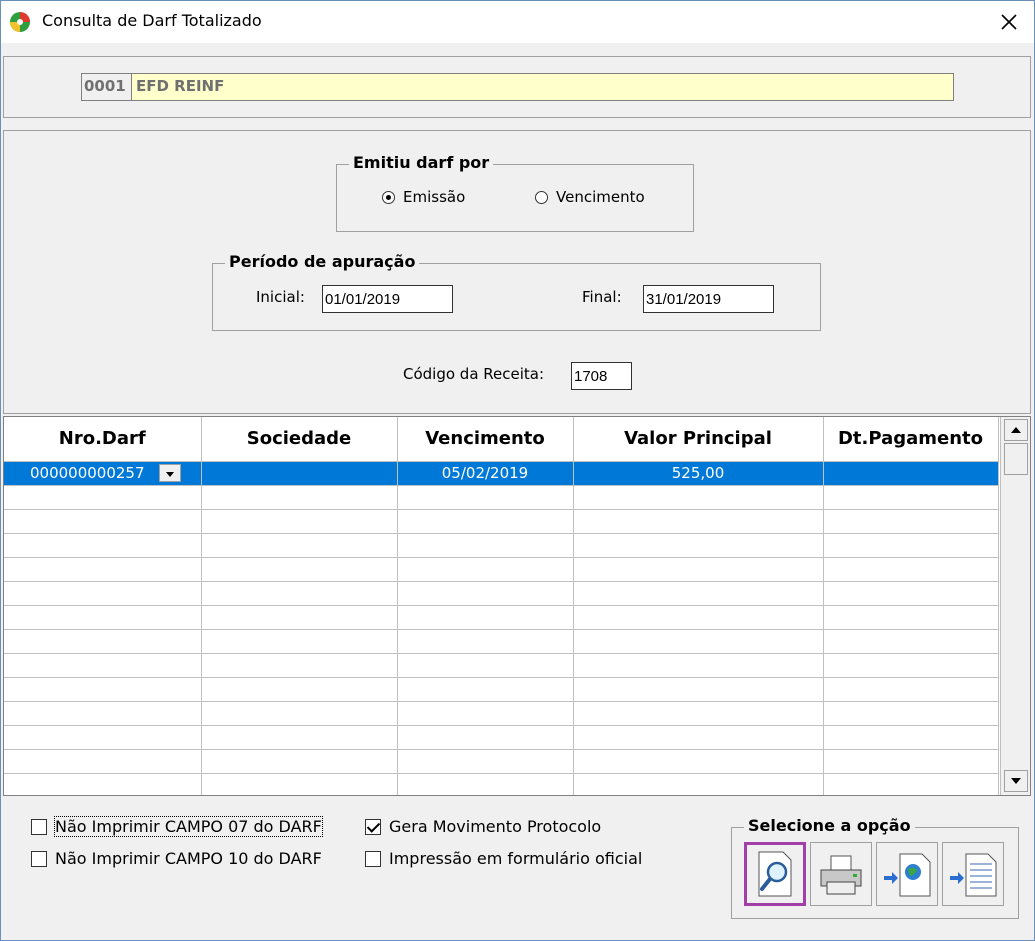 This screenshot has width=1035, height=941. Describe the element at coordinates (907, 874) in the screenshot. I see `export-web-button` at that location.